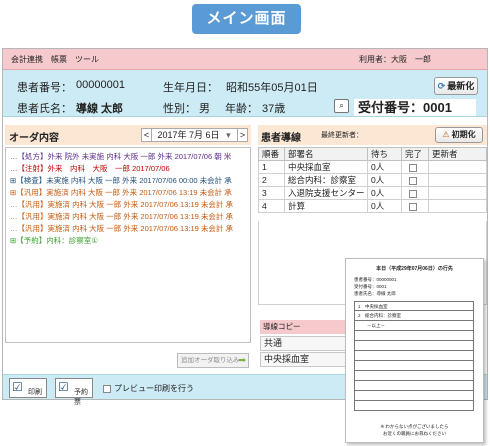  I want to click on receipt-title: 本日（平成29年07月06日）の行先, so click(414, 269).